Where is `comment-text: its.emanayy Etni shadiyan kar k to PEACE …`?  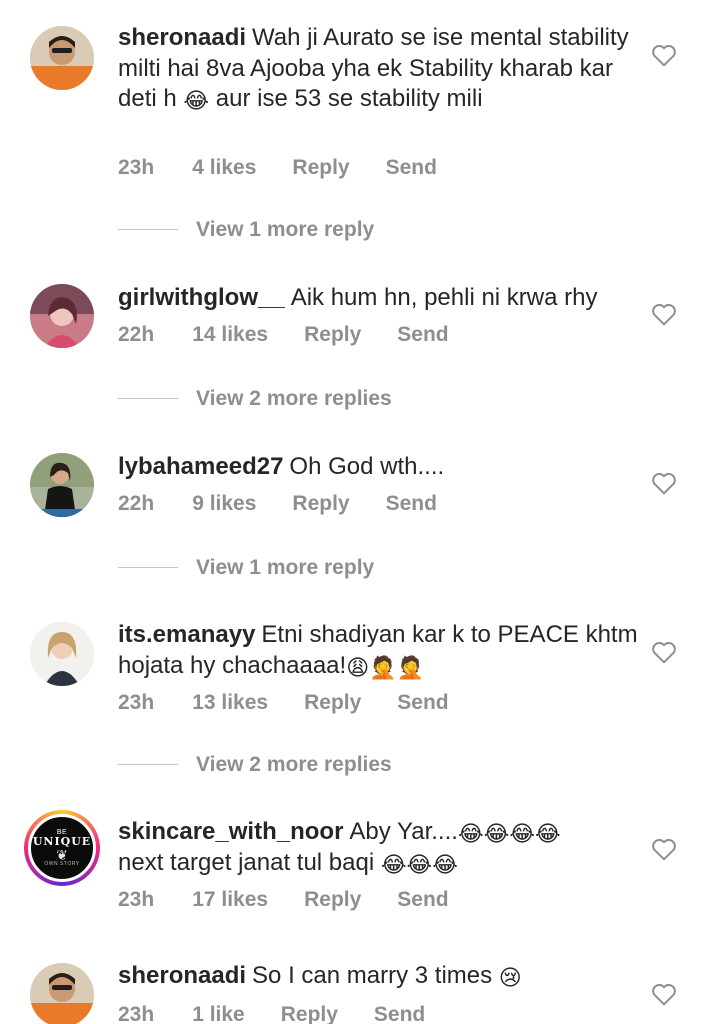
comment-text: its.emanayy Etni shadiyan kar k to PEACE … is located at coordinates (378, 650).